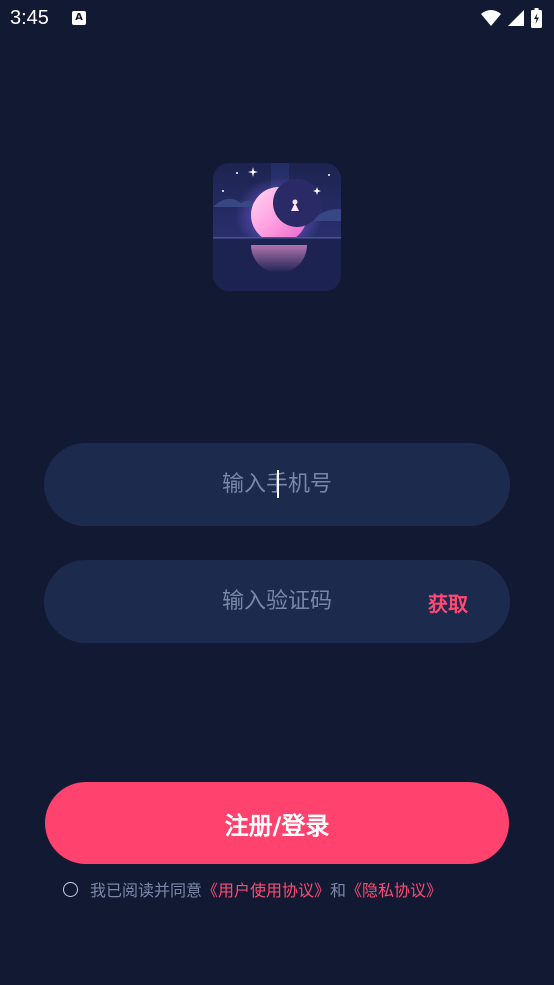 This screenshot has height=985, width=554. Describe the element at coordinates (146, 890) in the screenshot. I see `agreement-prefix: 我已阅读并同意` at that location.